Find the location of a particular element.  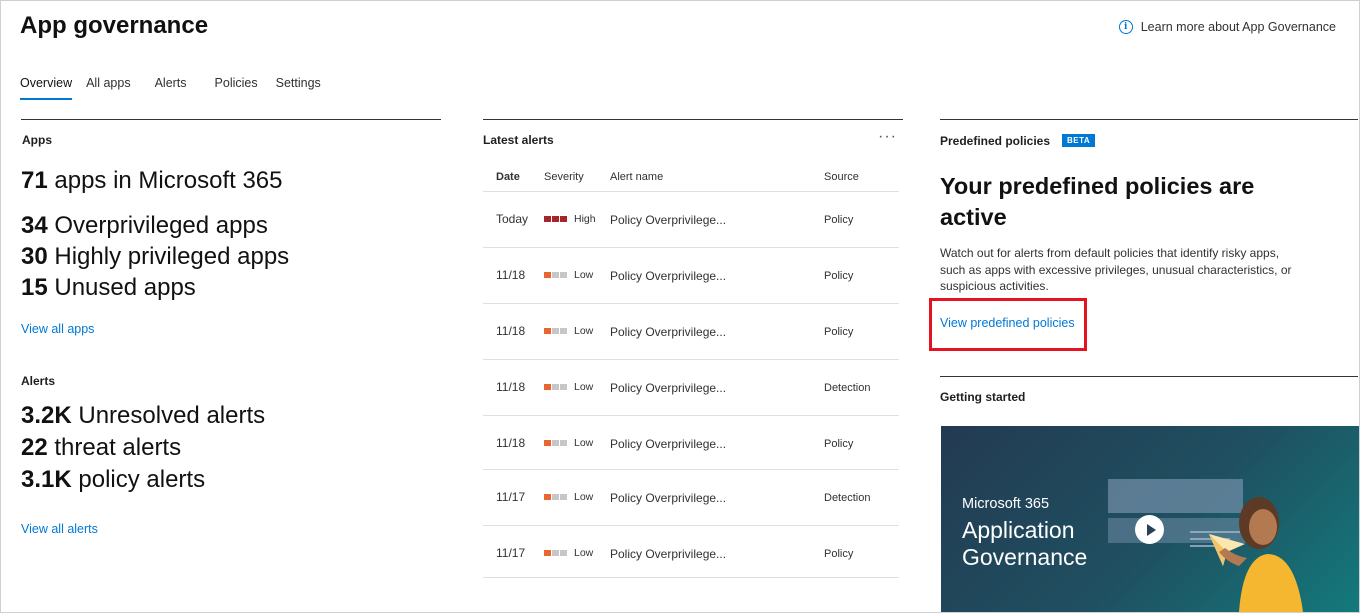

learn-more-link: i Learn more about App Governance is located at coordinates (1227, 27).